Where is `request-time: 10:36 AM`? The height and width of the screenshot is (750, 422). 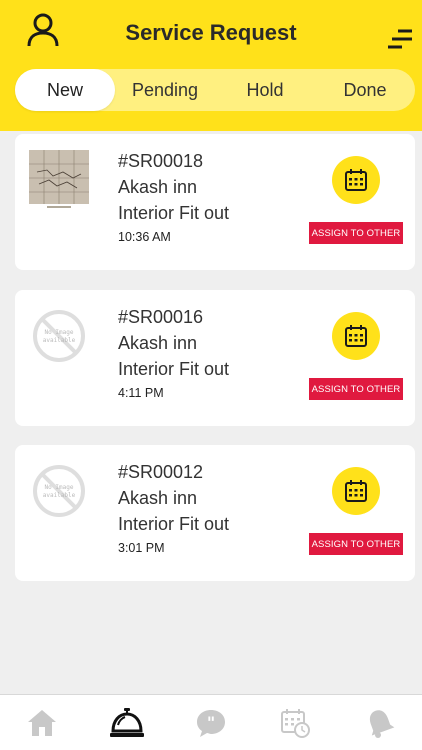
request-time: 10:36 AM is located at coordinates (144, 237).